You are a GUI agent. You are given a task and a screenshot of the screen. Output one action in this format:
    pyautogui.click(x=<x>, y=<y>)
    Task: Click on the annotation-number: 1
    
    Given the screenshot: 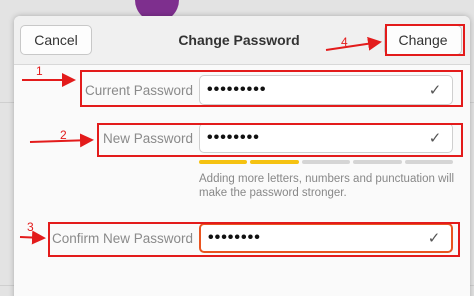 What is the action you would take?
    pyautogui.click(x=39, y=71)
    